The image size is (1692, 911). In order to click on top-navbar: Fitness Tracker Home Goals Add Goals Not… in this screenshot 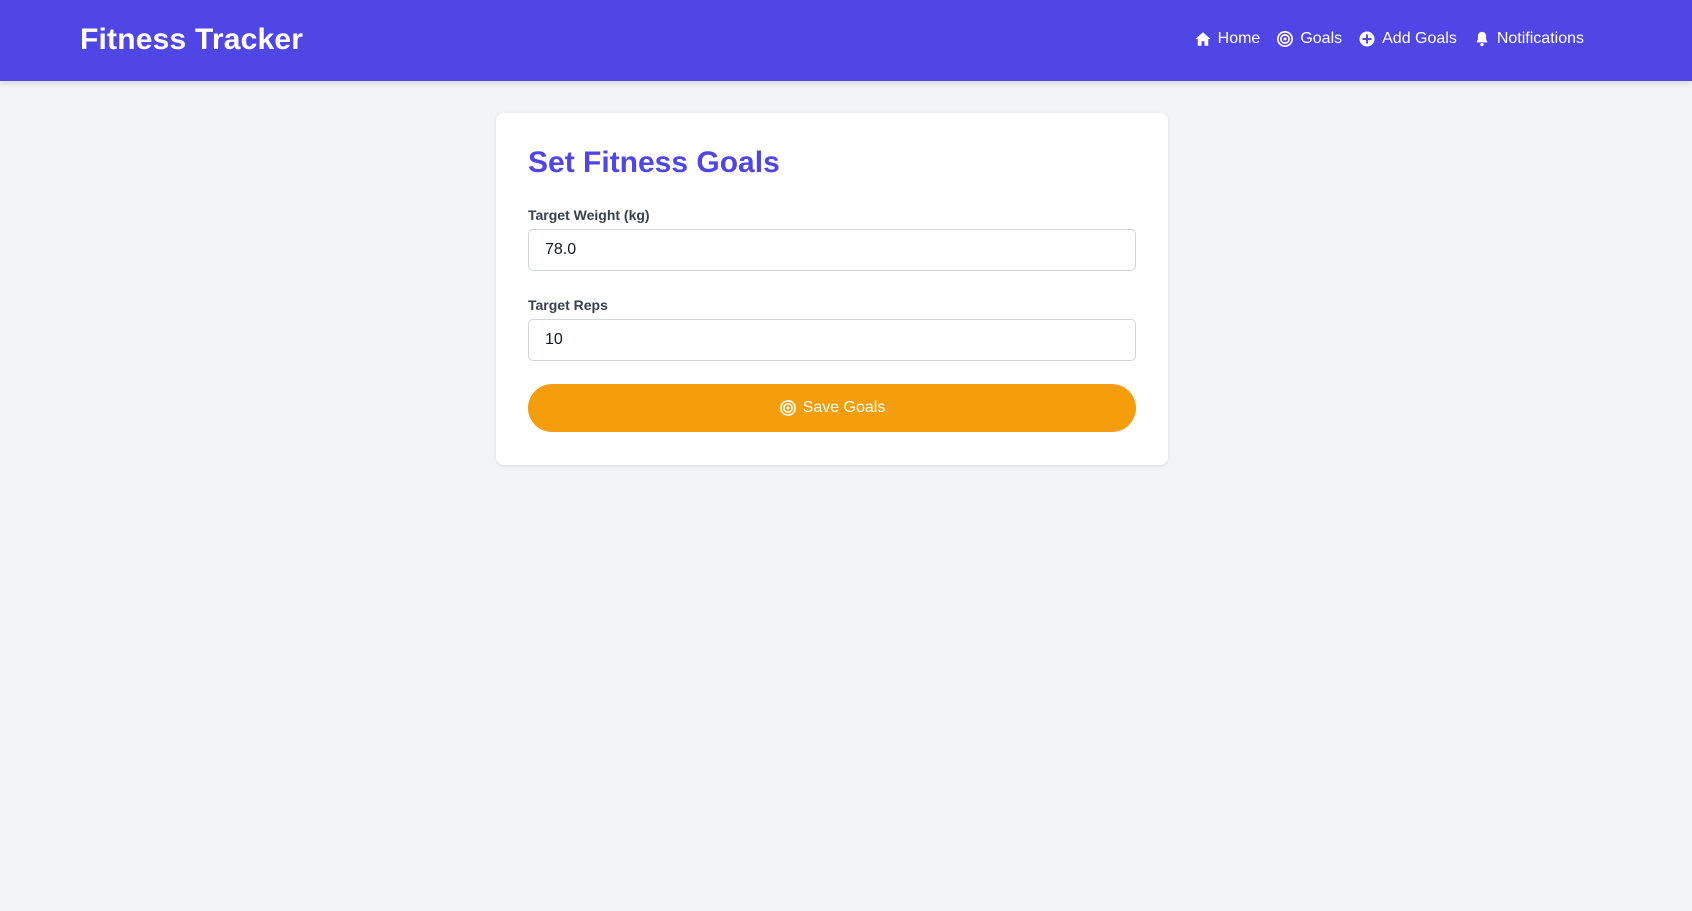, I will do `click(846, 40)`.